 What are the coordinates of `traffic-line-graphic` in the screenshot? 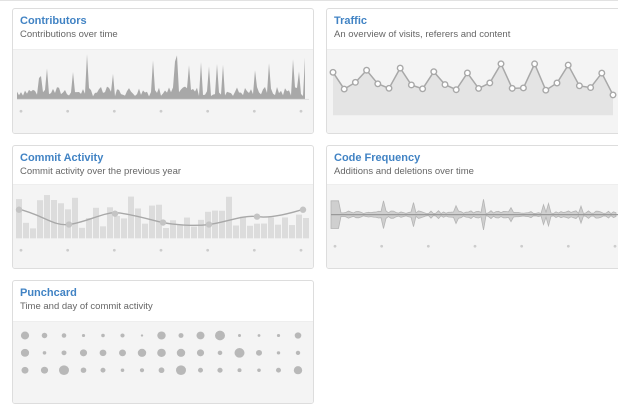 It's located at (473, 88).